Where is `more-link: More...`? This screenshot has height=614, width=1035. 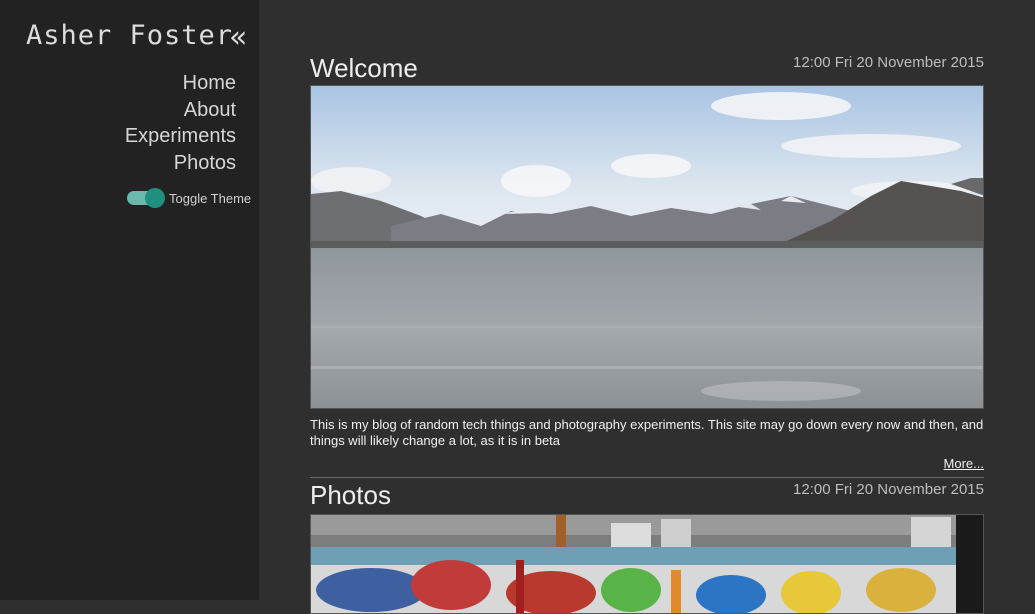 more-link: More... is located at coordinates (647, 463).